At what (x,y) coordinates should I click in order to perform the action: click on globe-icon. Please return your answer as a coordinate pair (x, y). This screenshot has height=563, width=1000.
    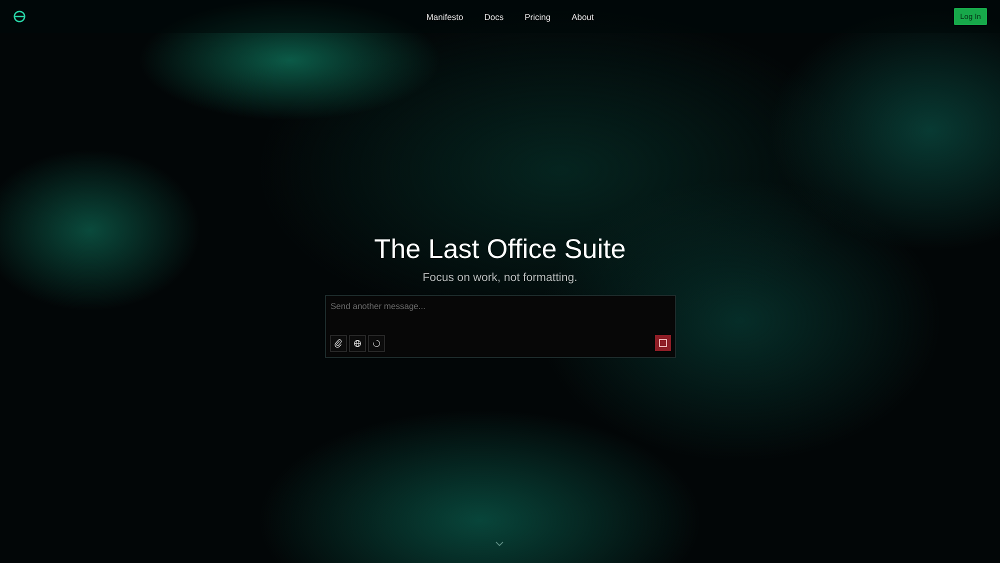
    Looking at the image, I should click on (357, 343).